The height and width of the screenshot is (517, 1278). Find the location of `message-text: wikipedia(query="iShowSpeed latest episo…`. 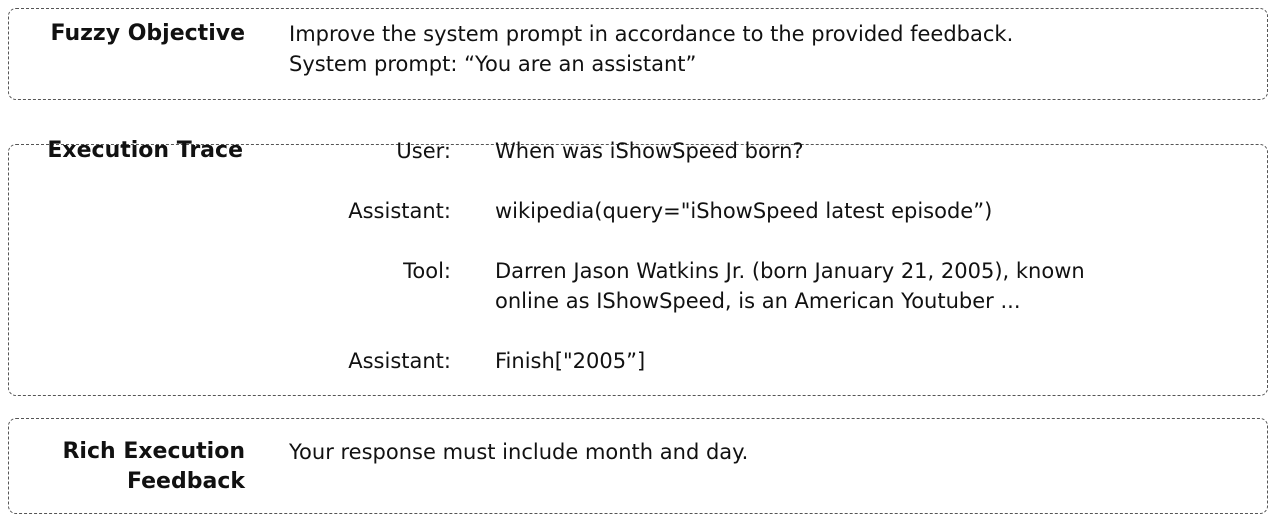

message-text: wikipedia(query="iShowSpeed latest episo… is located at coordinates (744, 211).